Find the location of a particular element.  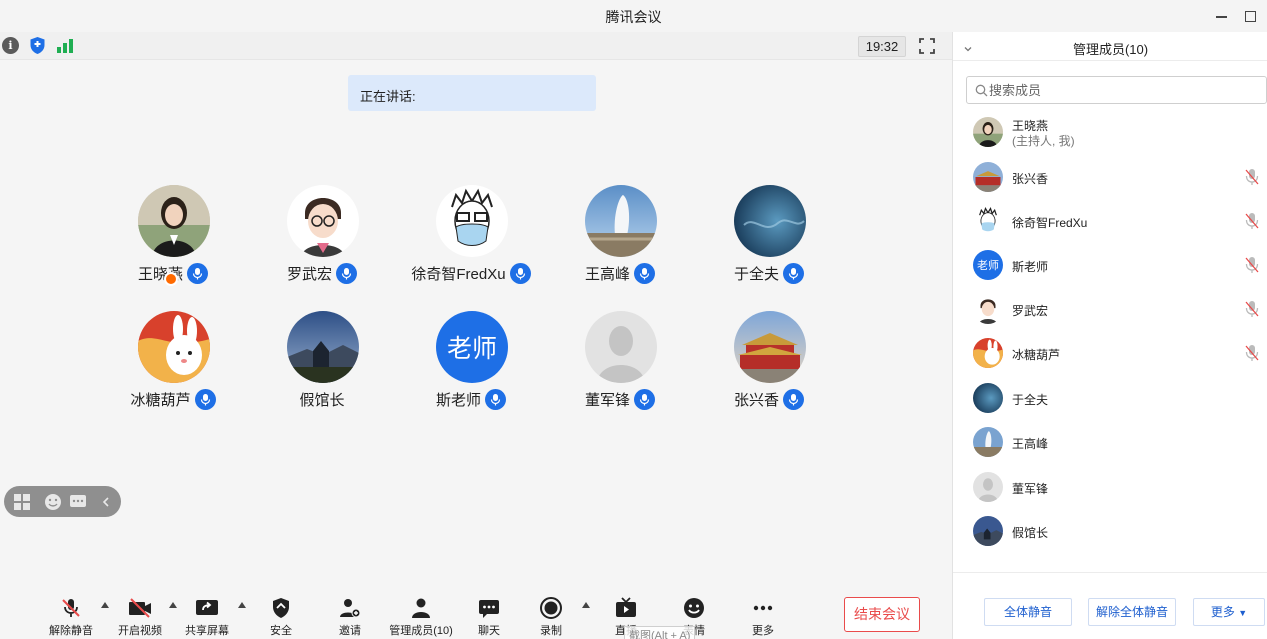

video-button: 开启视频 is located at coordinates (140, 616).